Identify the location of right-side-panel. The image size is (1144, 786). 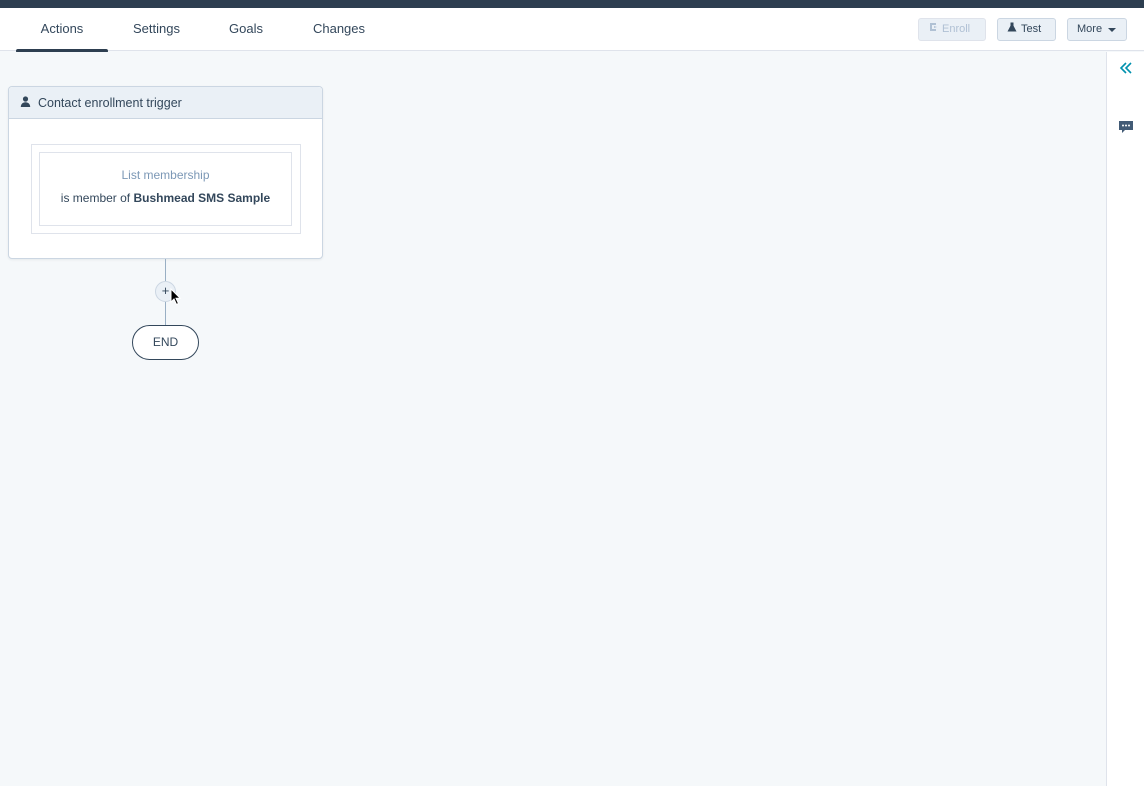
(1125, 419).